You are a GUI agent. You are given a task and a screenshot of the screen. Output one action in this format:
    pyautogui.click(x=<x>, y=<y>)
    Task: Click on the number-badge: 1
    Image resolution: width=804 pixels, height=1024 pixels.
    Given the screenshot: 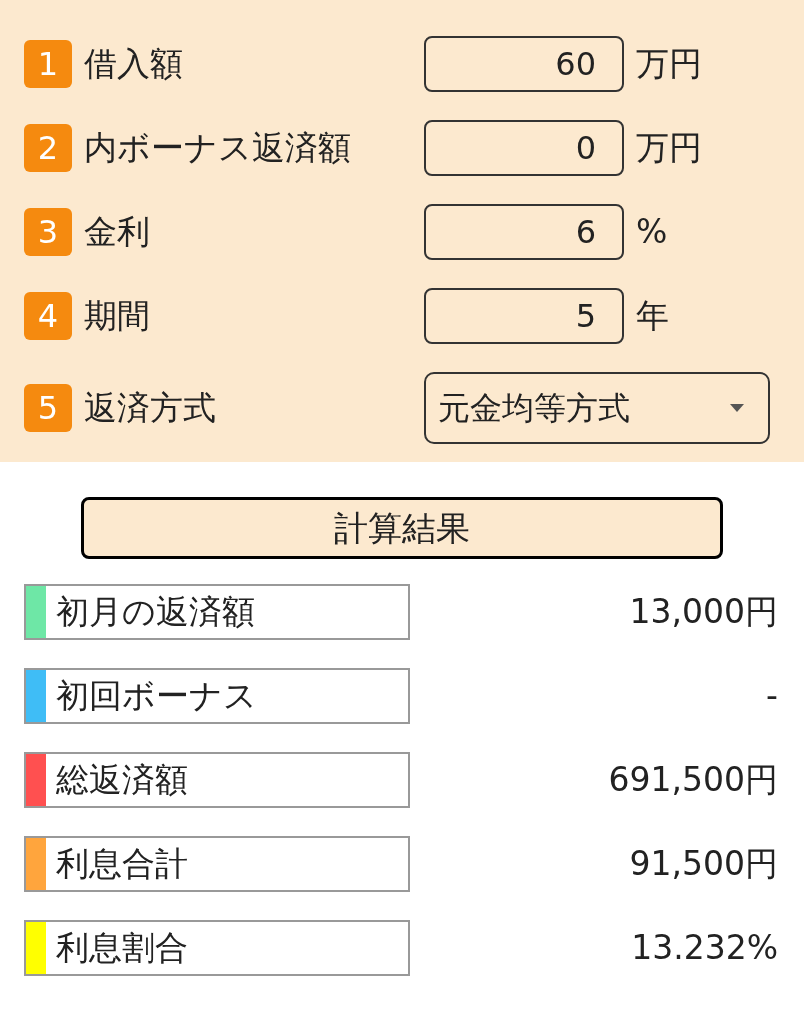 What is the action you would take?
    pyautogui.click(x=48, y=64)
    